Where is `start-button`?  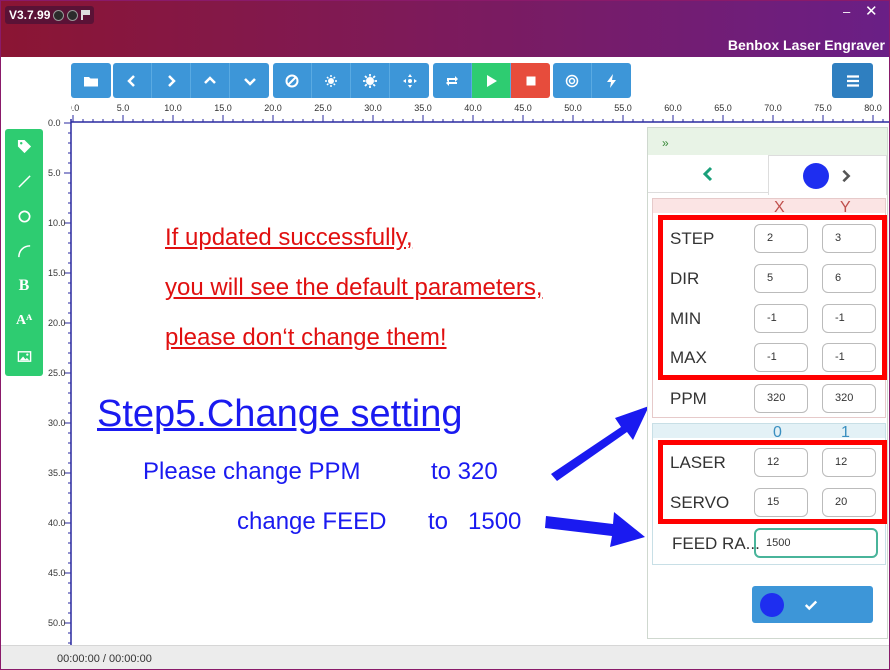
start-button is located at coordinates (491, 80).